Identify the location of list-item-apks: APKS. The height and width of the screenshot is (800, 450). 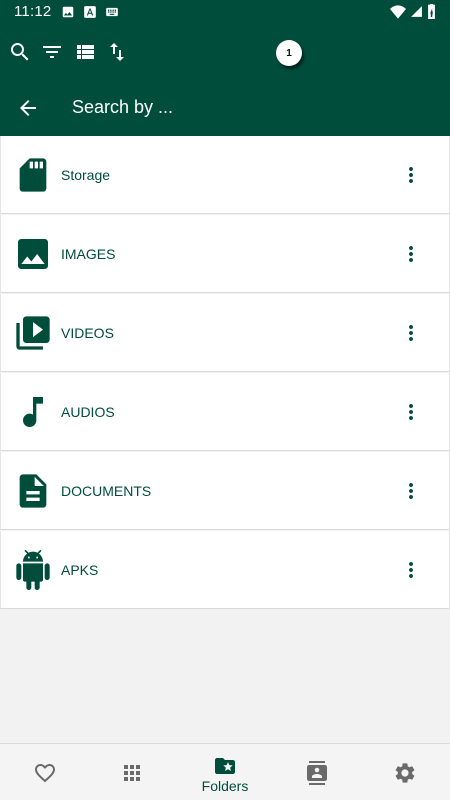
(225, 570).